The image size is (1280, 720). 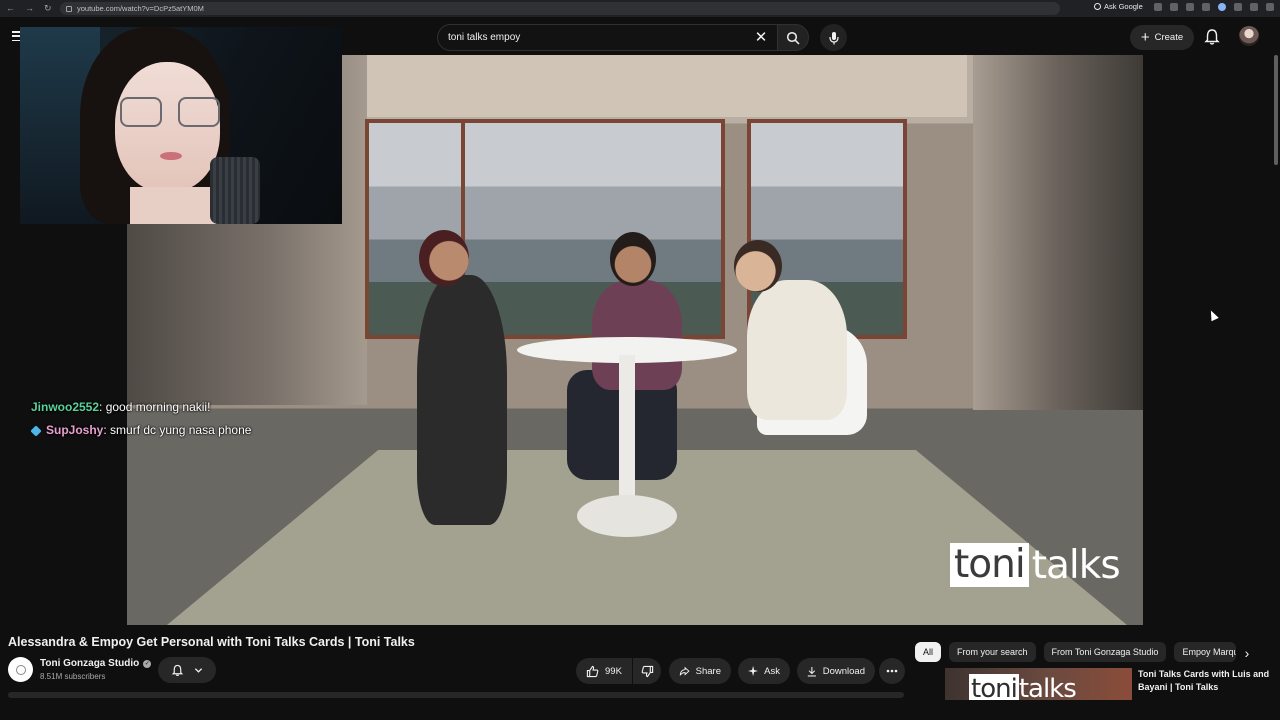 What do you see at coordinates (1174, 6) in the screenshot?
I see `cast-icon` at bounding box center [1174, 6].